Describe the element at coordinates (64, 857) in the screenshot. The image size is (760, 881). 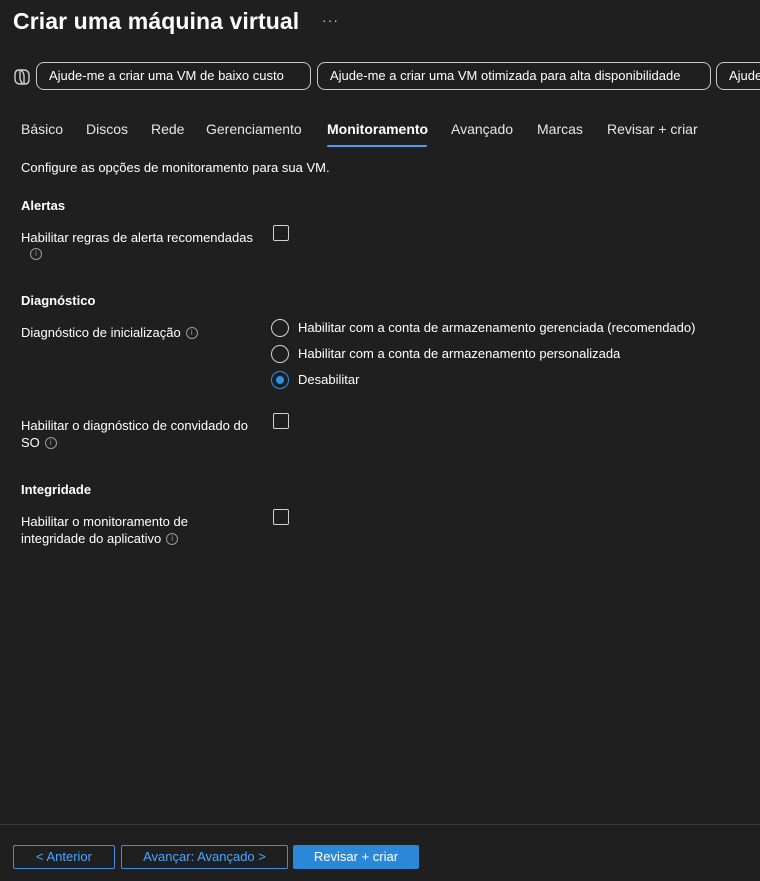
I see `previous-button: < Anterior` at that location.